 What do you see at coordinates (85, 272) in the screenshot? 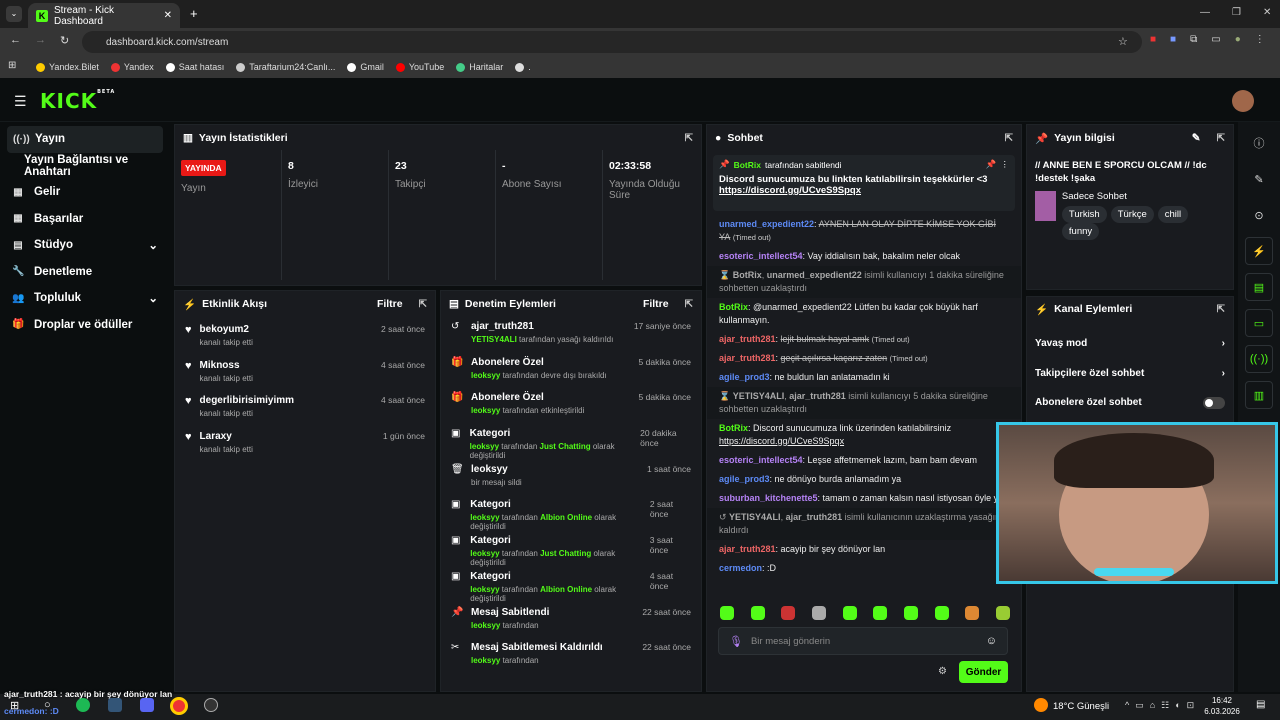
I see `sidebar-item-denetleme: 🔧 Denetleme` at bounding box center [85, 272].